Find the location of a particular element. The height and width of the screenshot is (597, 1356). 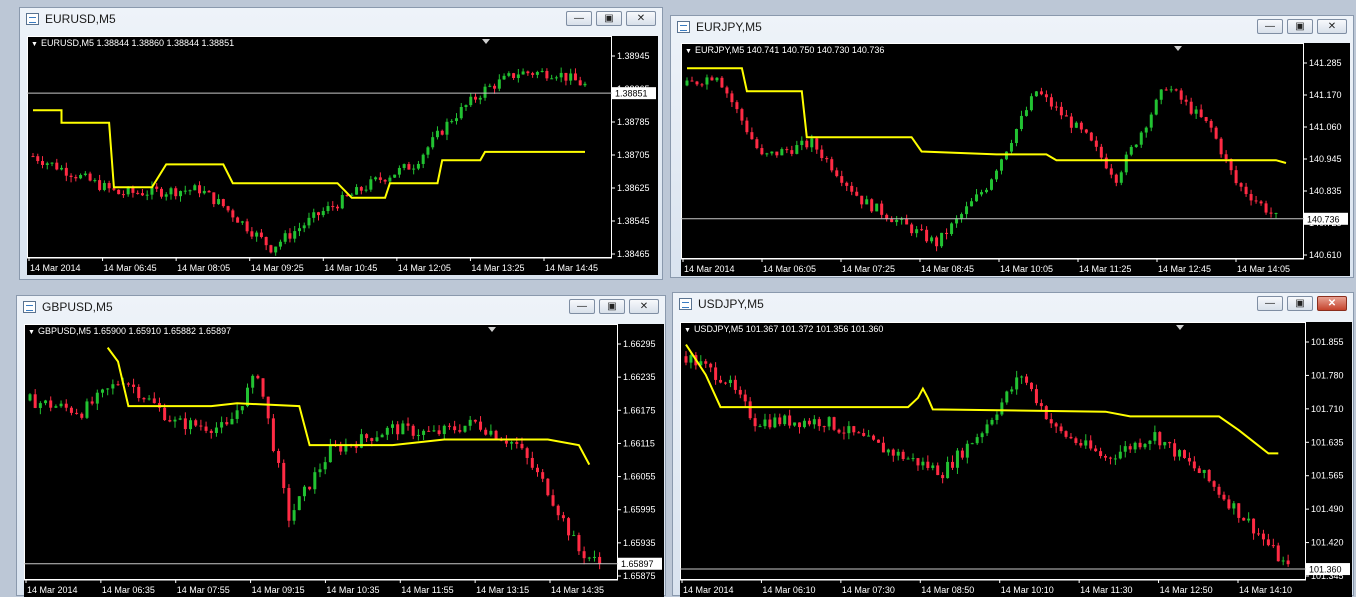

price-axis-label: 1.38625 is located at coordinates (633, 188).